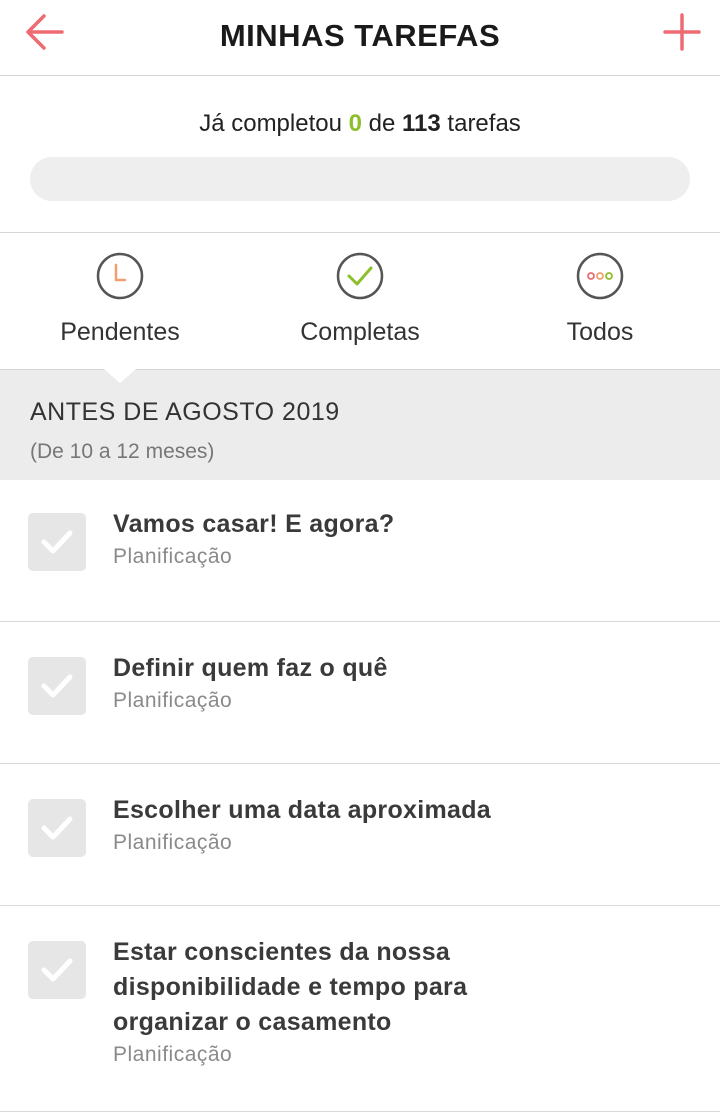 Image resolution: width=720 pixels, height=1112 pixels. What do you see at coordinates (421, 123) in the screenshot?
I see `total-count: 113` at bounding box center [421, 123].